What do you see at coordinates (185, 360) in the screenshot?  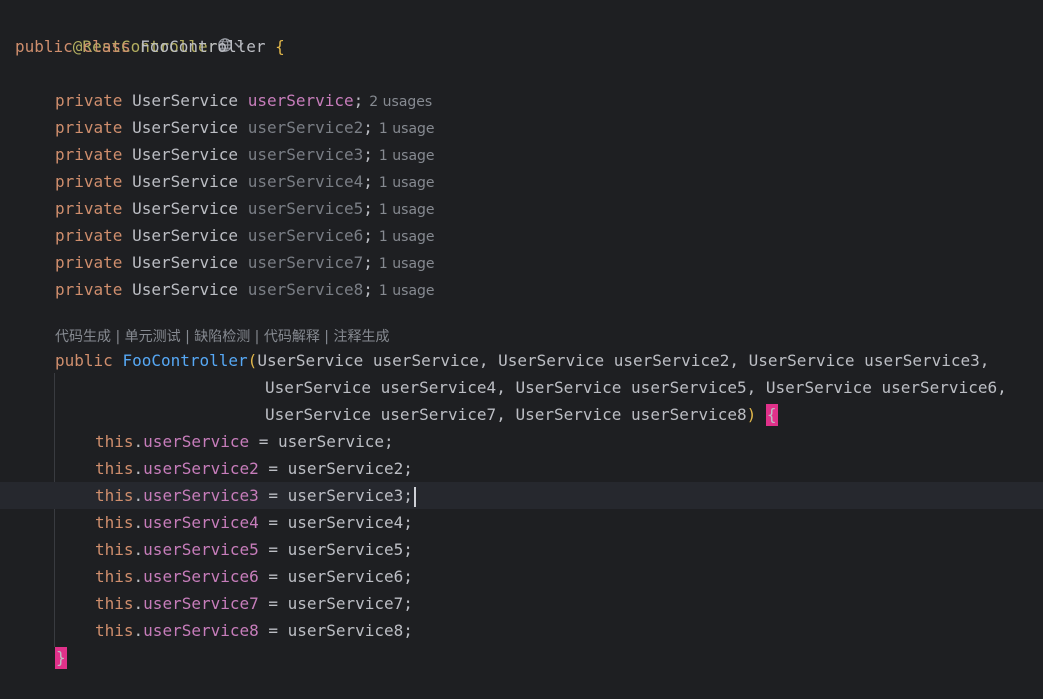 I see `constructor-name: FooController` at bounding box center [185, 360].